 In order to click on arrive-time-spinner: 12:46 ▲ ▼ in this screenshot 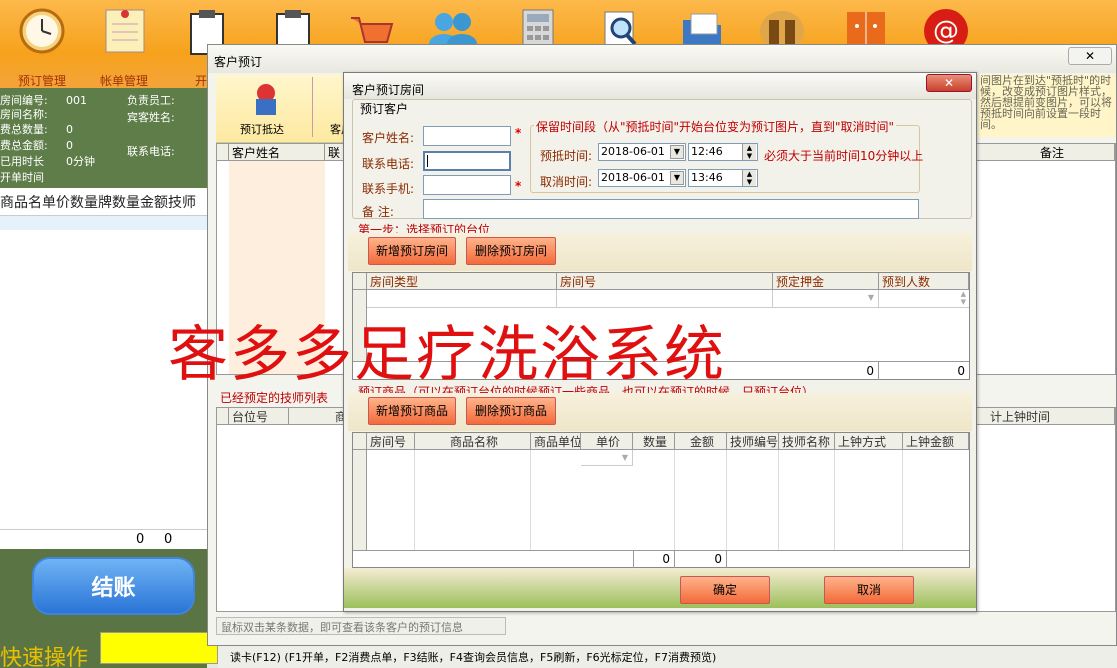, I will do `click(723, 152)`.